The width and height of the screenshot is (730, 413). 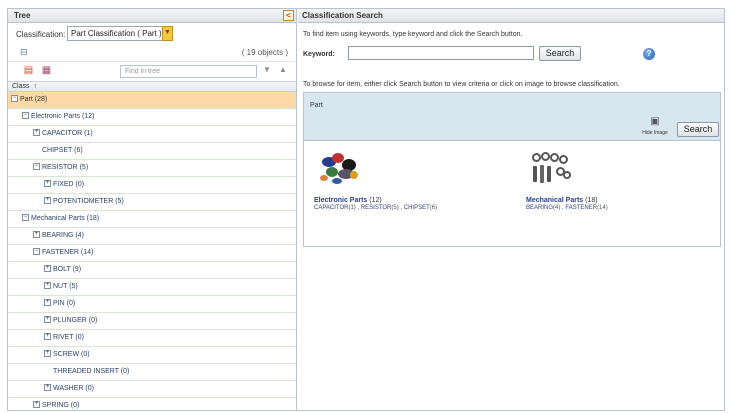 I want to click on tree-row: − Electronic Parts (12), so click(x=152, y=117).